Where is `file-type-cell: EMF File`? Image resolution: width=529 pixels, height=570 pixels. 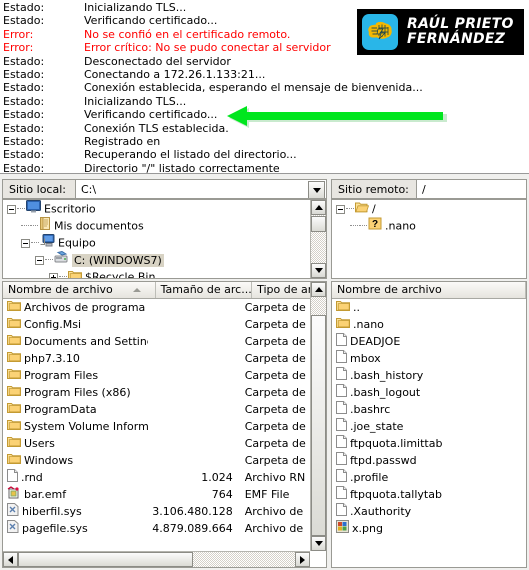 file-type-cell: EMF File is located at coordinates (267, 494).